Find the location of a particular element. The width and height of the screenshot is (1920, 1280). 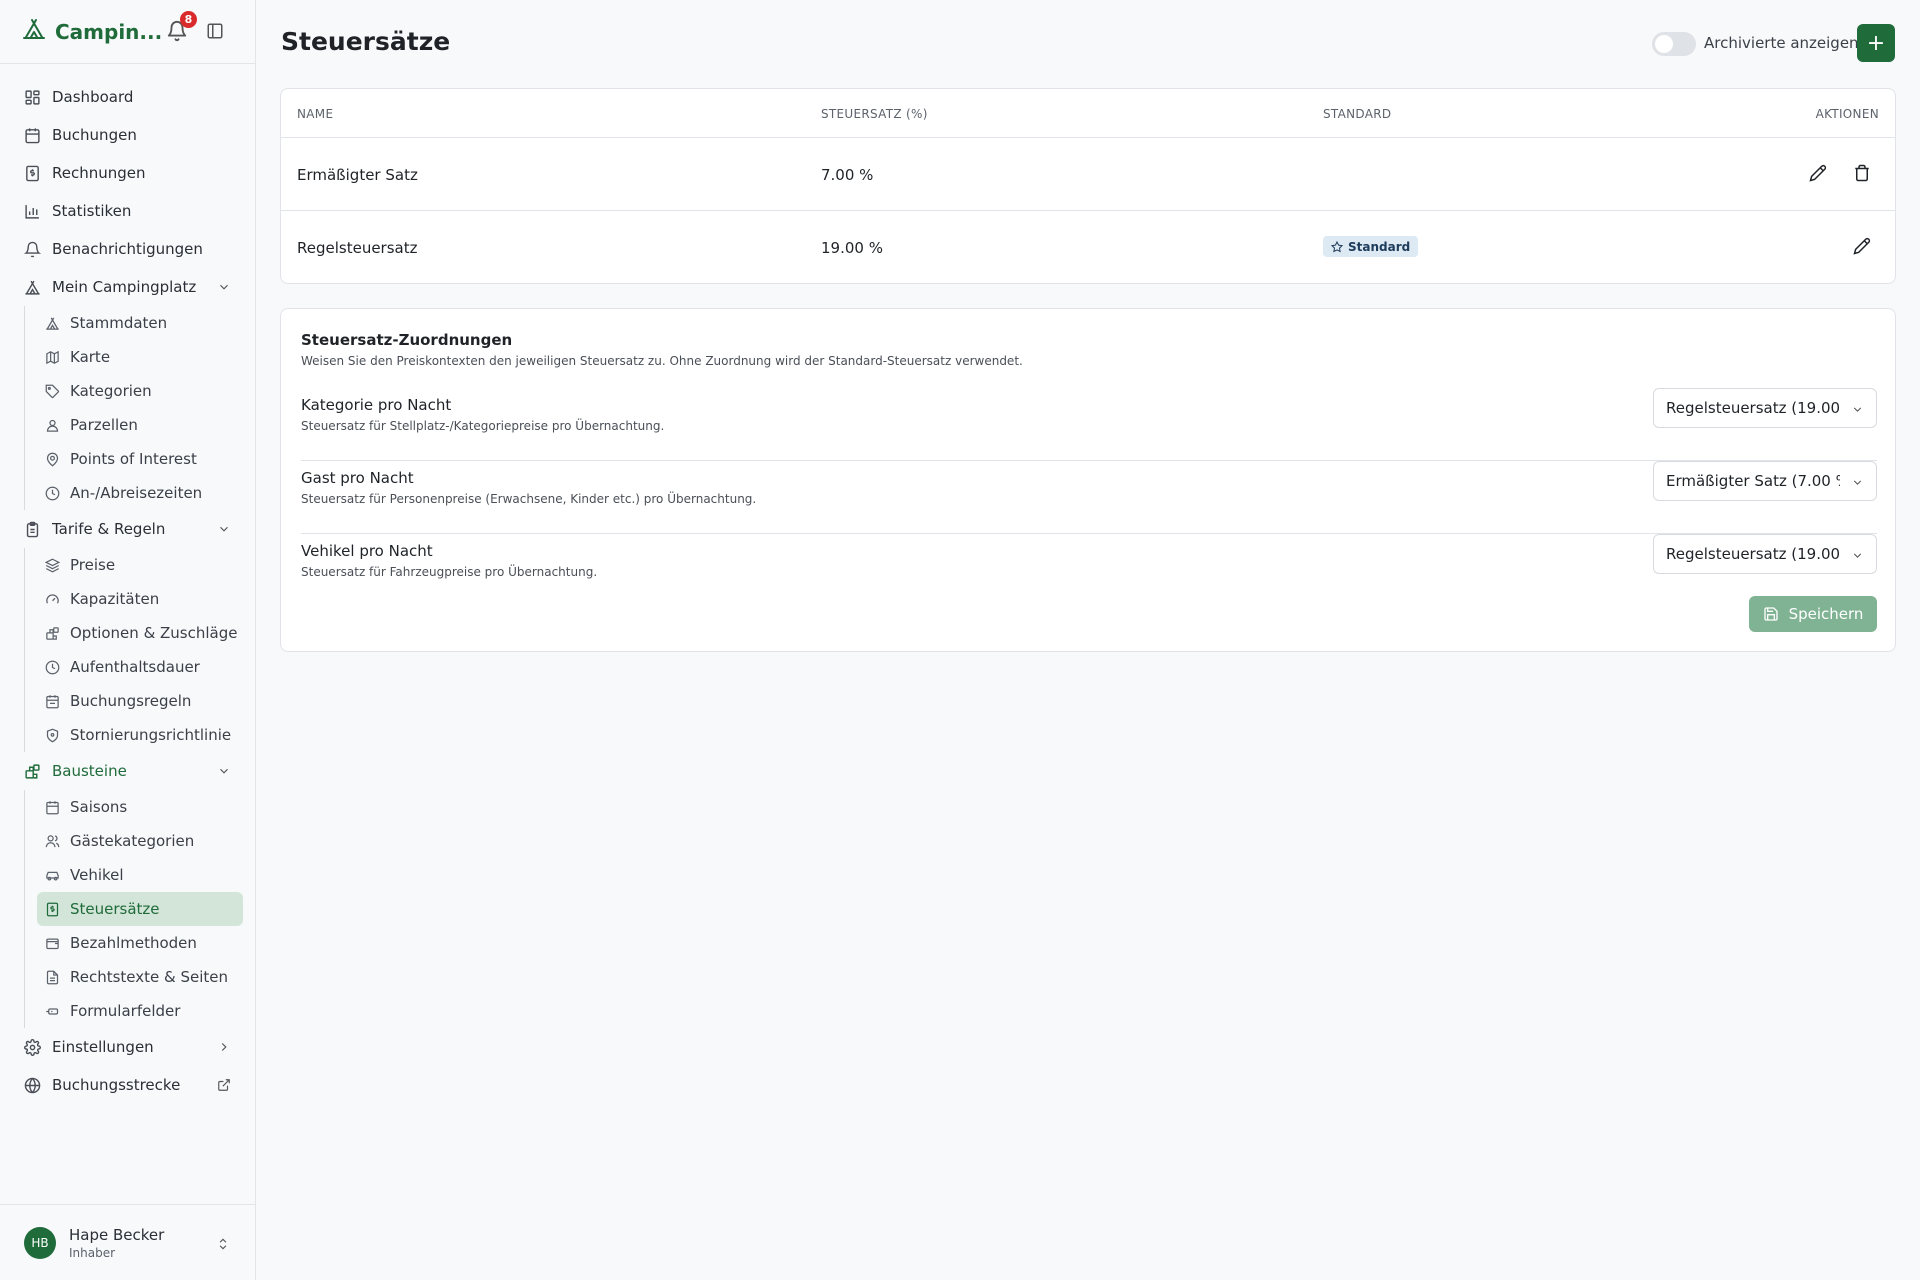

chevron-right-icon is located at coordinates (224, 1047).